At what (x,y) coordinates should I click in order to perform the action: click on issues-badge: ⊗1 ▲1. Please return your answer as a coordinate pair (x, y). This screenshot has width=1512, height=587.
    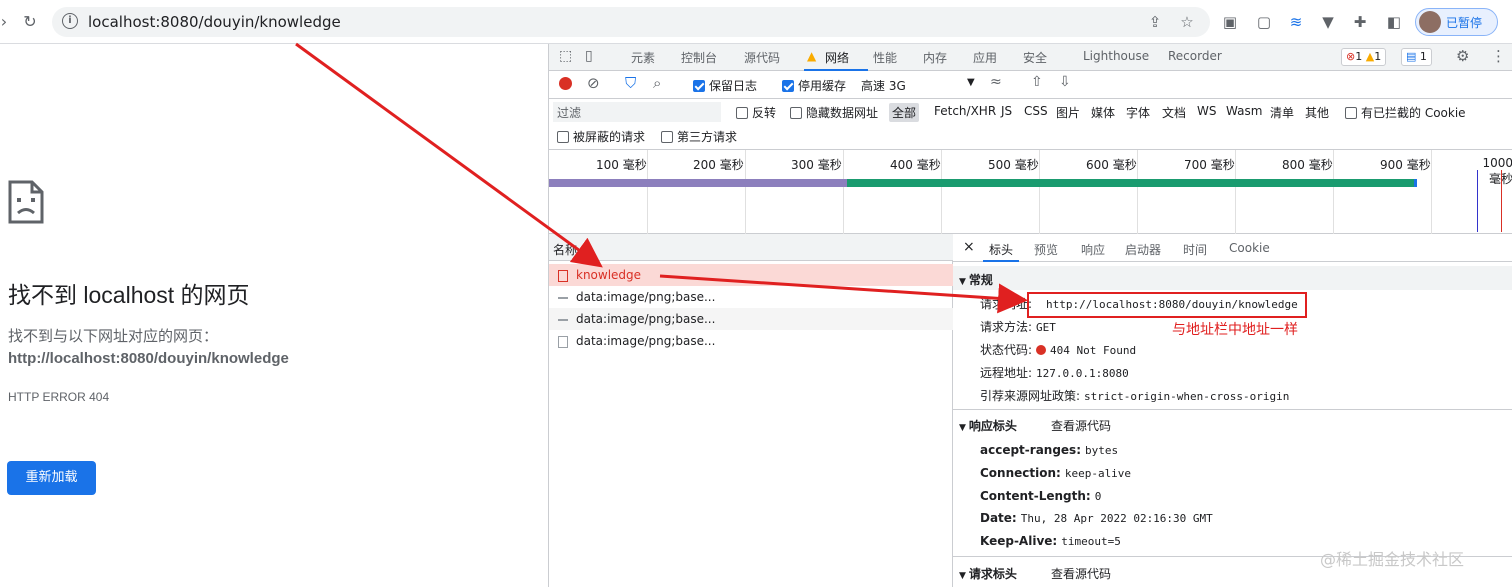
    Looking at the image, I should click on (1364, 57).